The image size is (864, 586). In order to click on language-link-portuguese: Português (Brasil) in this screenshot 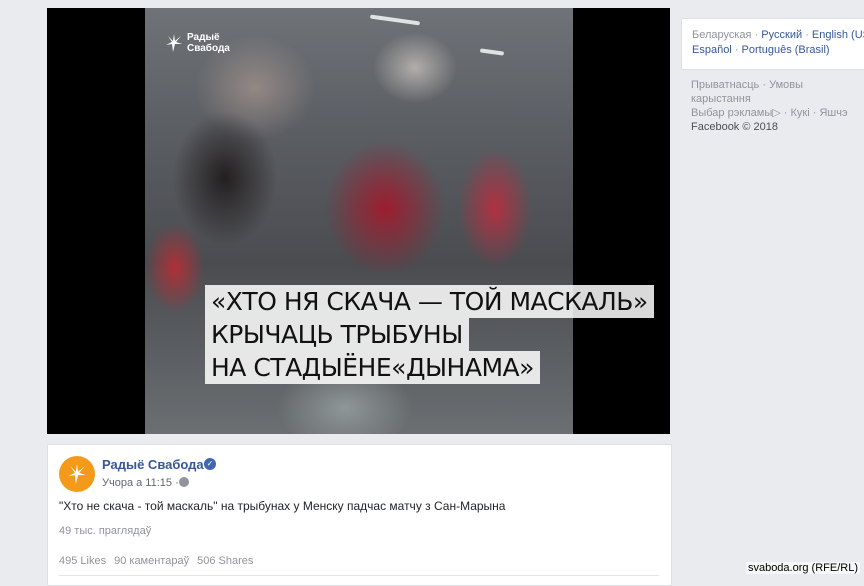, I will do `click(786, 50)`.